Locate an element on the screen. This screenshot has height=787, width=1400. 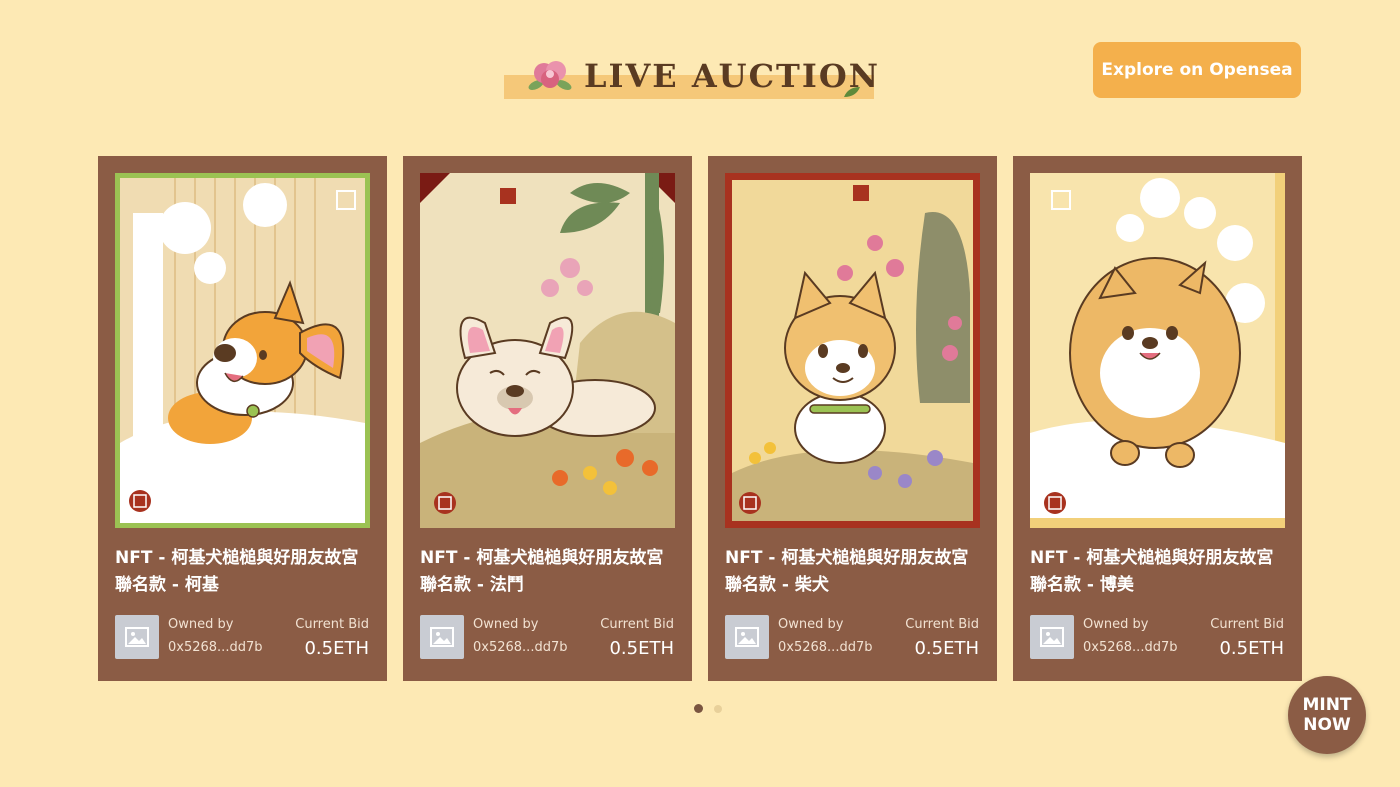
peony-flower-icon is located at coordinates (550, 75).